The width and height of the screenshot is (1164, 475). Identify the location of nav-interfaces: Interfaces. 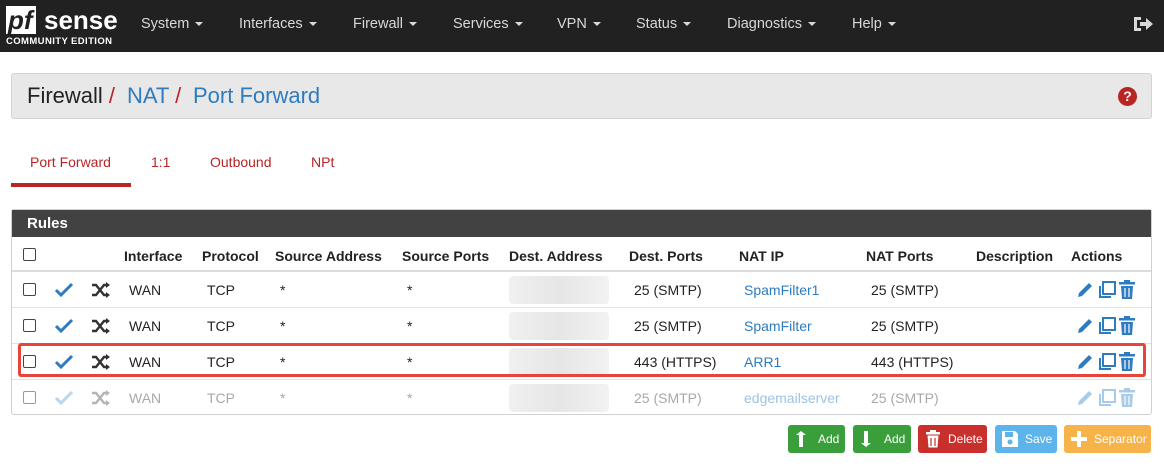
(278, 26).